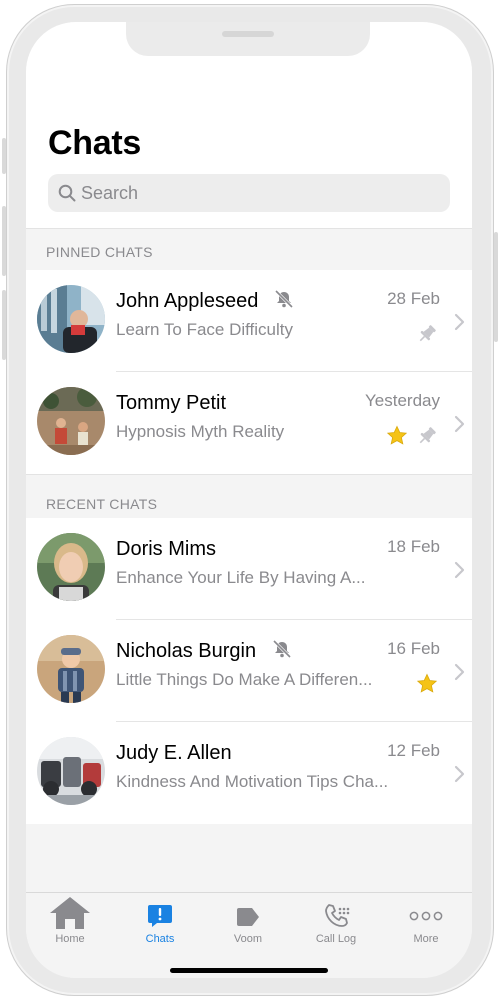 The height and width of the screenshot is (1000, 500). What do you see at coordinates (70, 939) in the screenshot?
I see `tab-label: Home` at bounding box center [70, 939].